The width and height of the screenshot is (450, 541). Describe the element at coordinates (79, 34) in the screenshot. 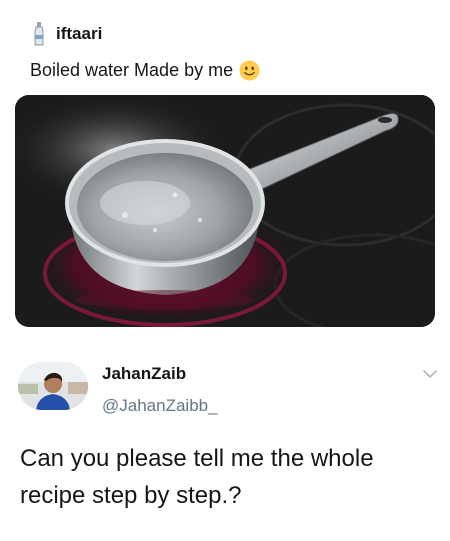

I see `quoted-username: iftaari` at that location.